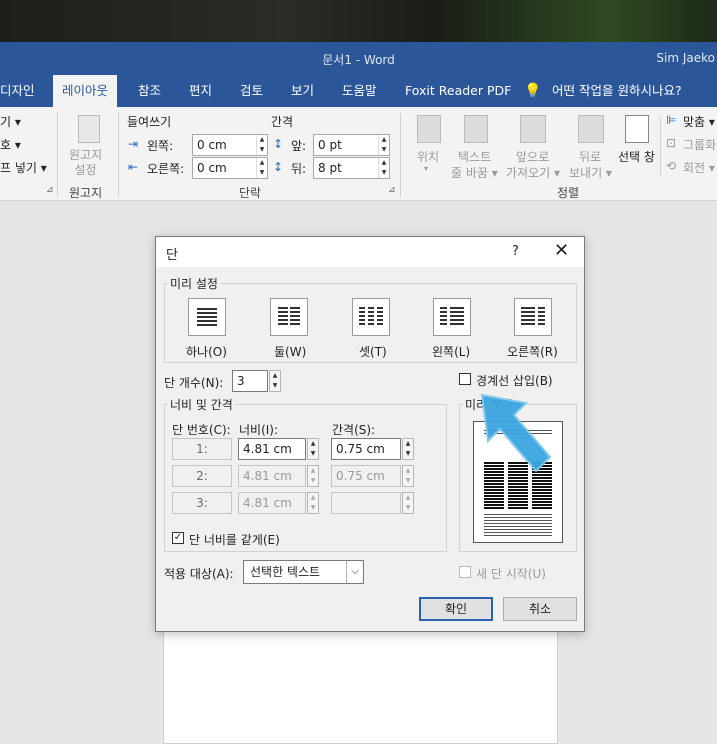  I want to click on title-bar: 문서1 - Word Sim Jaeko, so click(358, 58).